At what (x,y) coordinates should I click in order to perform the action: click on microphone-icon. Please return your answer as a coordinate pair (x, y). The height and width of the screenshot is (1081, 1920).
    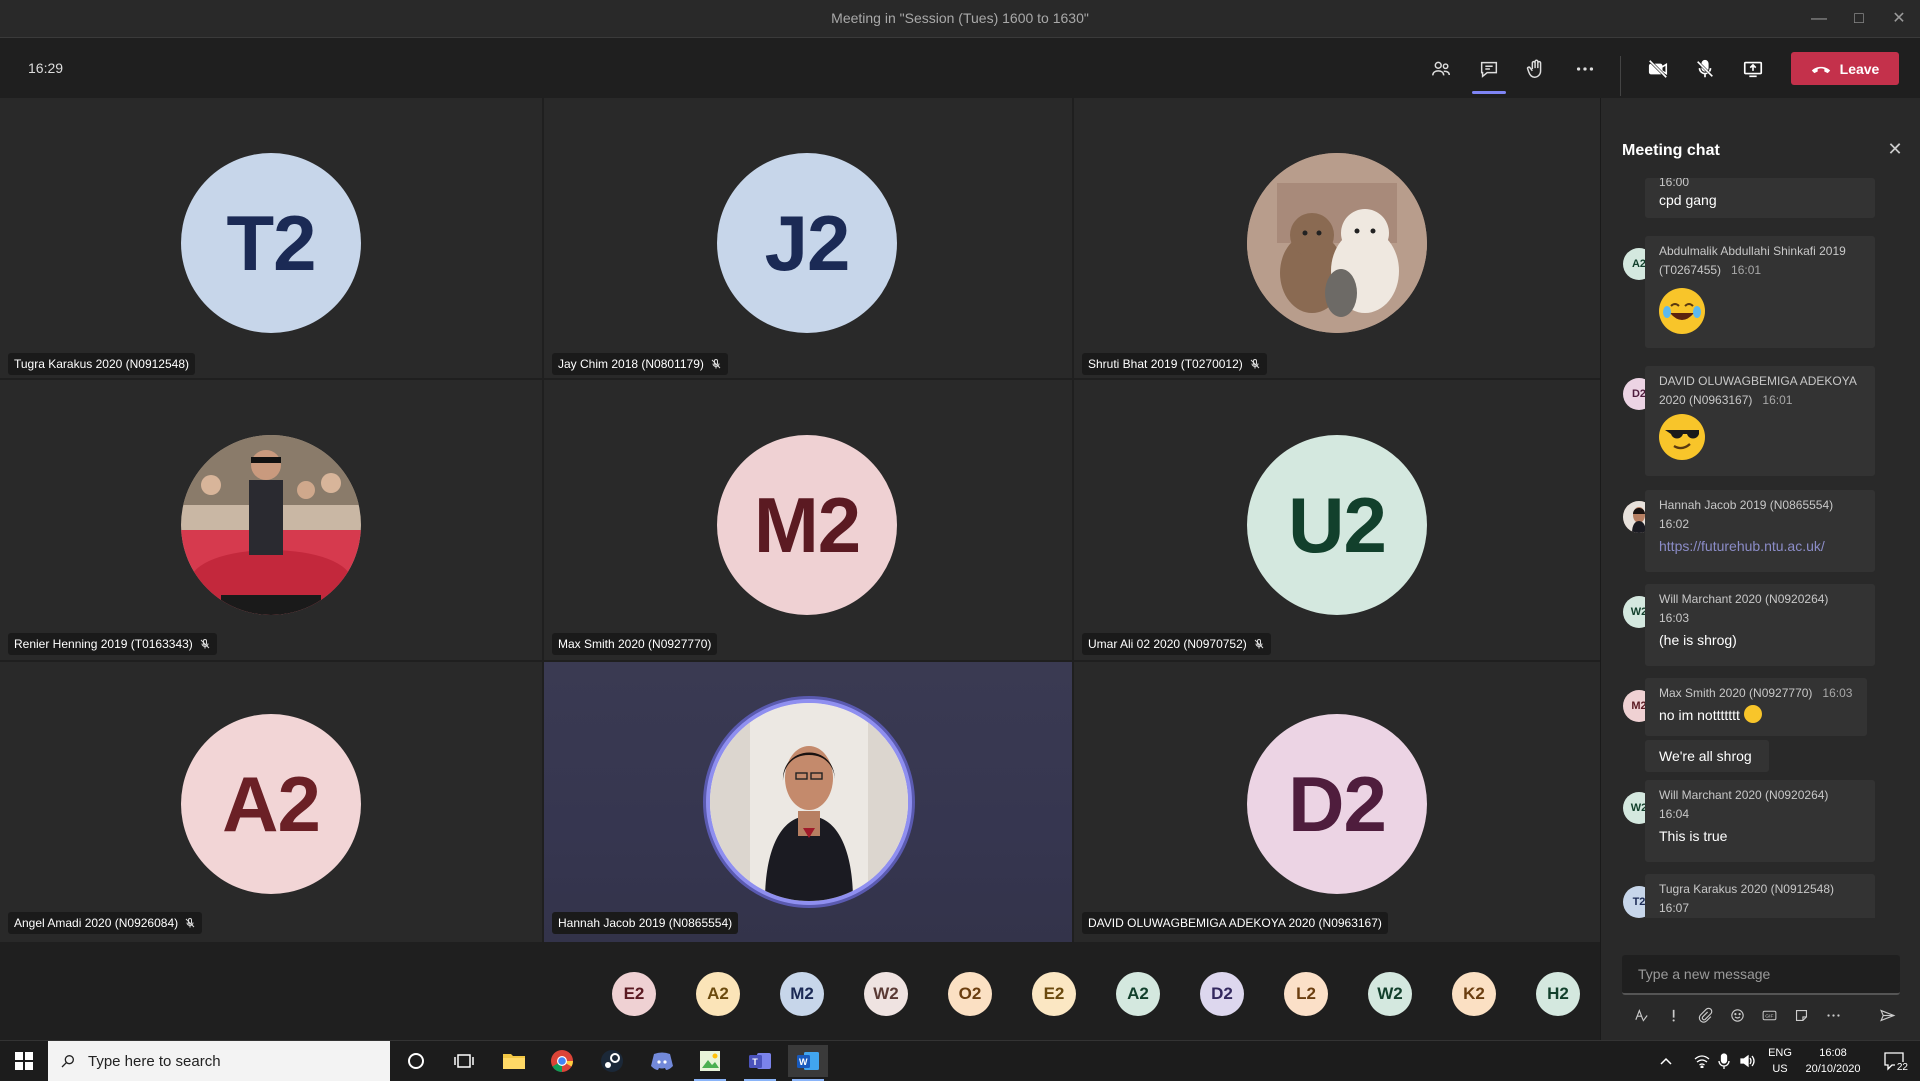
    Looking at the image, I should click on (1724, 1061).